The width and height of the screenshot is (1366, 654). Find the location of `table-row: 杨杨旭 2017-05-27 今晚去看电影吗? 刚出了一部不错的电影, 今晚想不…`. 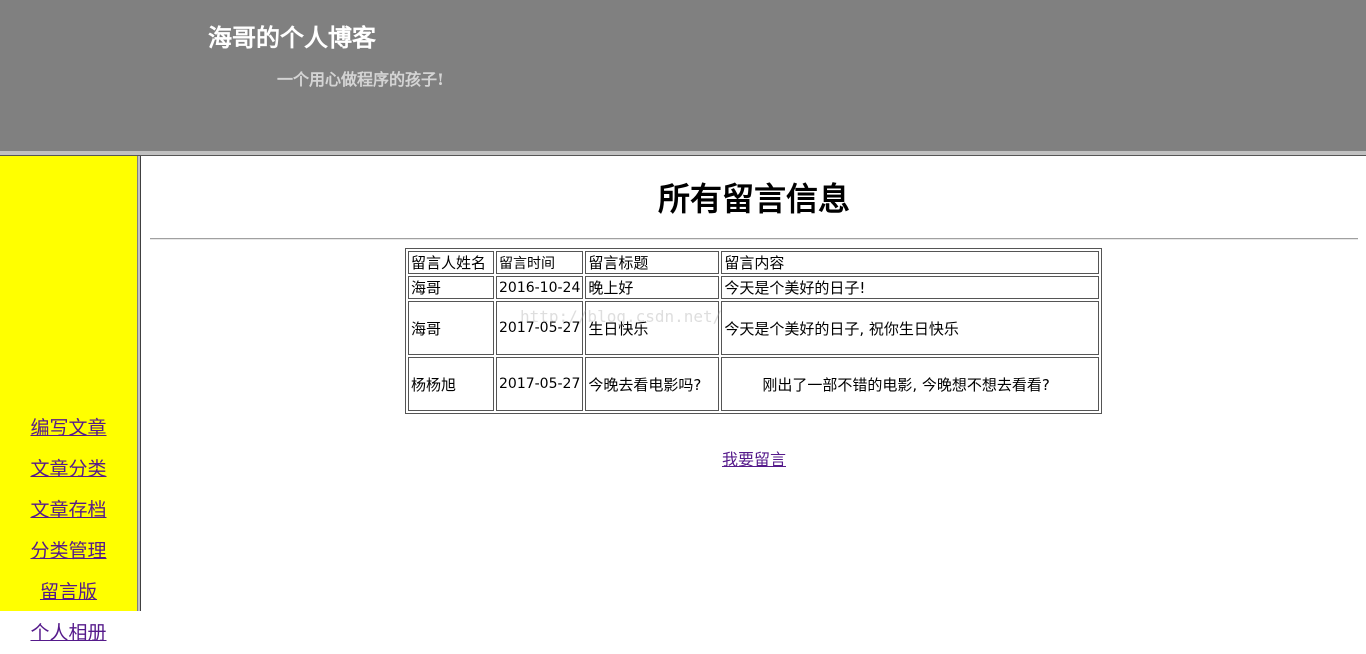

table-row: 杨杨旭 2017-05-27 今晚去看电影吗? 刚出了一部不错的电影, 今晚想不… is located at coordinates (754, 384).